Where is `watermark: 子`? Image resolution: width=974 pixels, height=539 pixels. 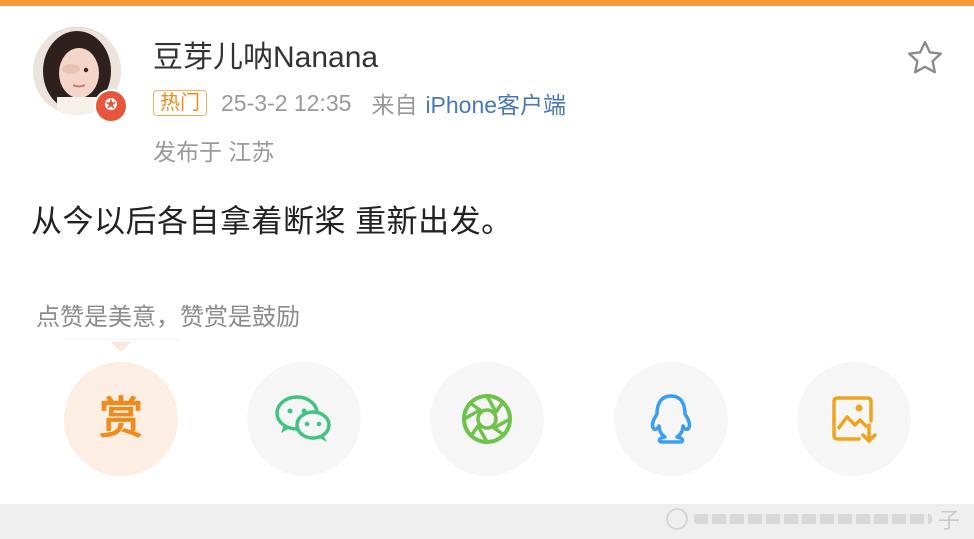
watermark: 子 is located at coordinates (816, 519).